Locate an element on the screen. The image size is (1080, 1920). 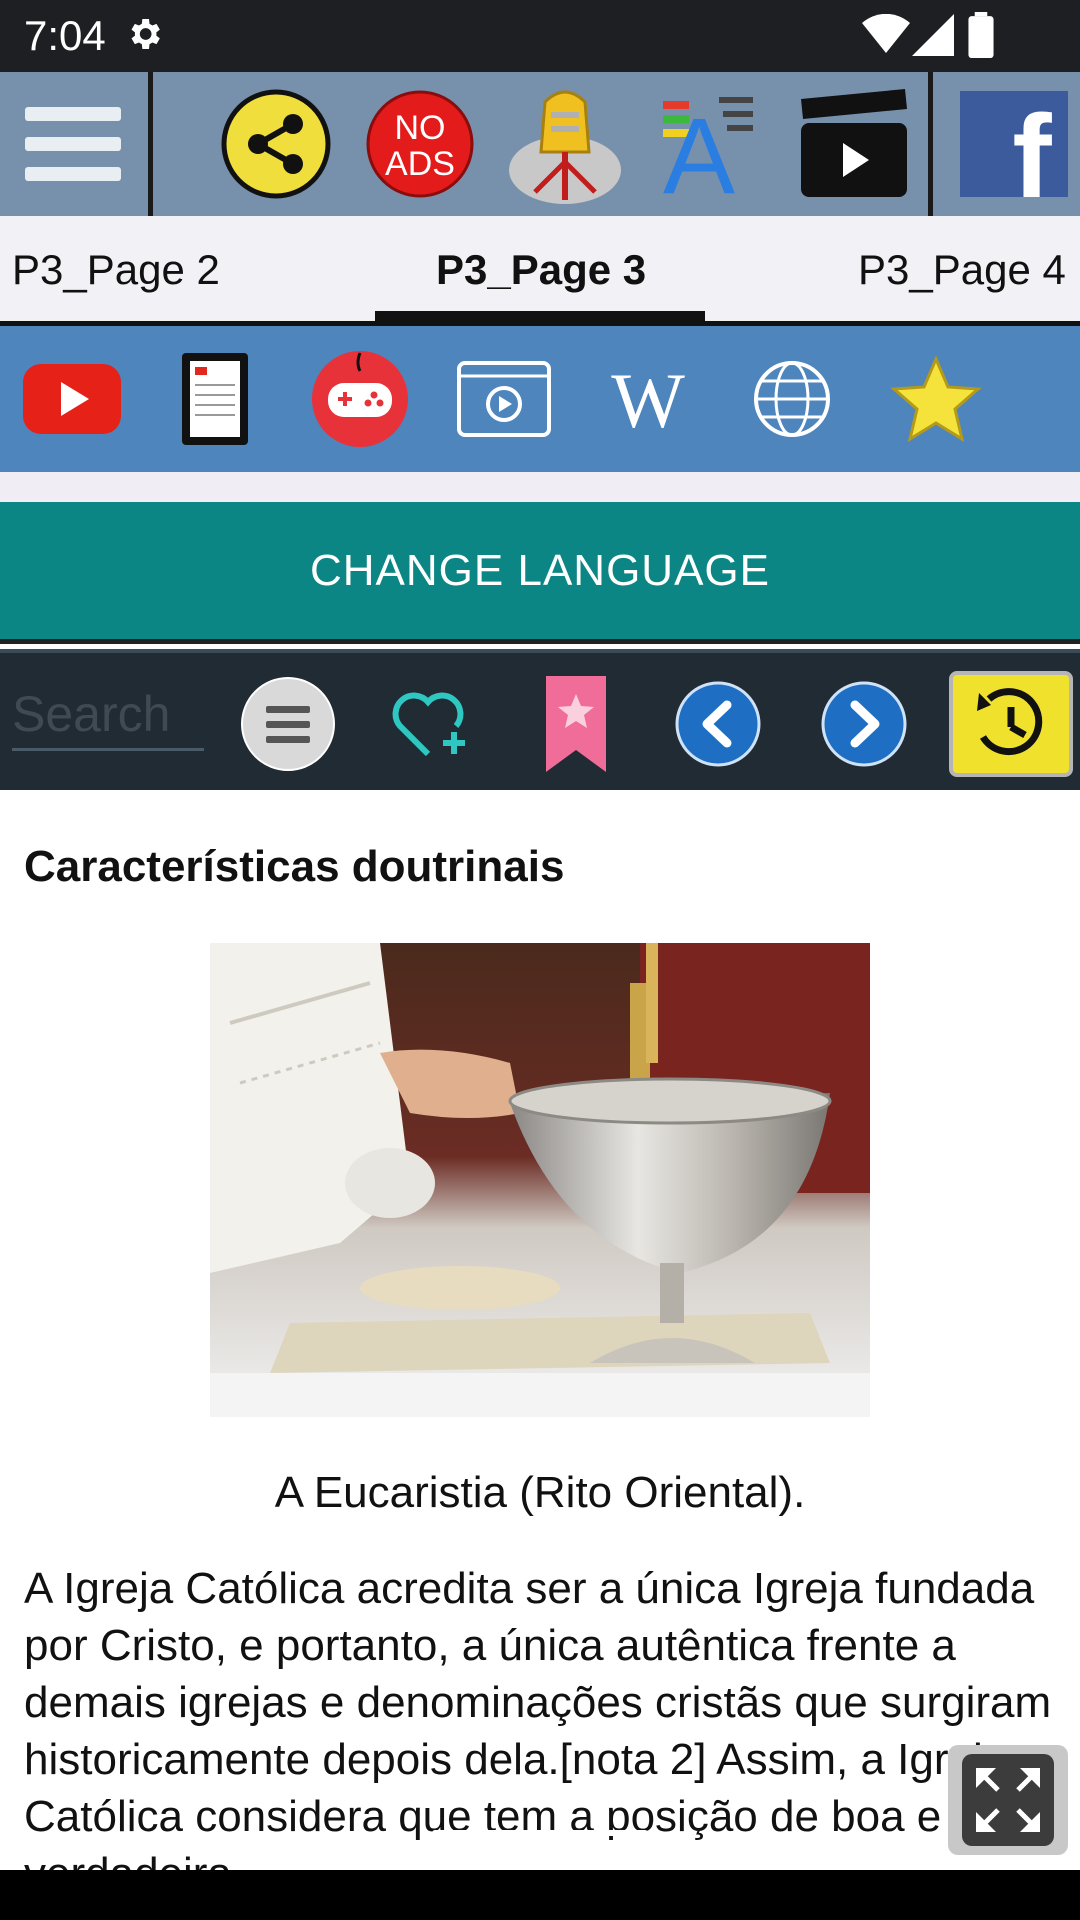
spacer is located at coordinates (540, 487).